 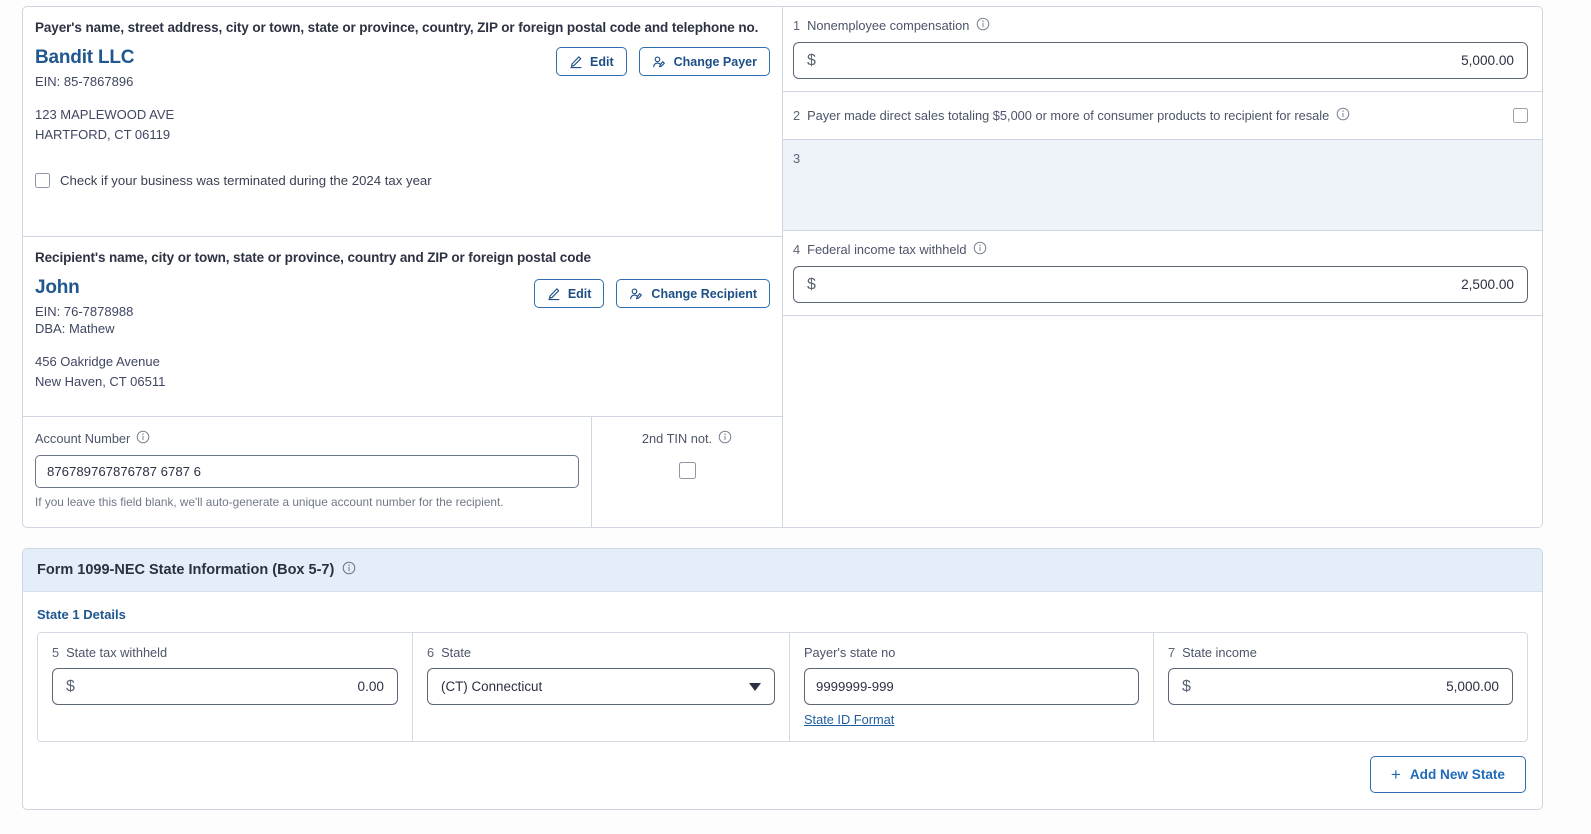 I want to click on payer-state-no-header: Payer's state no, so click(x=971, y=652).